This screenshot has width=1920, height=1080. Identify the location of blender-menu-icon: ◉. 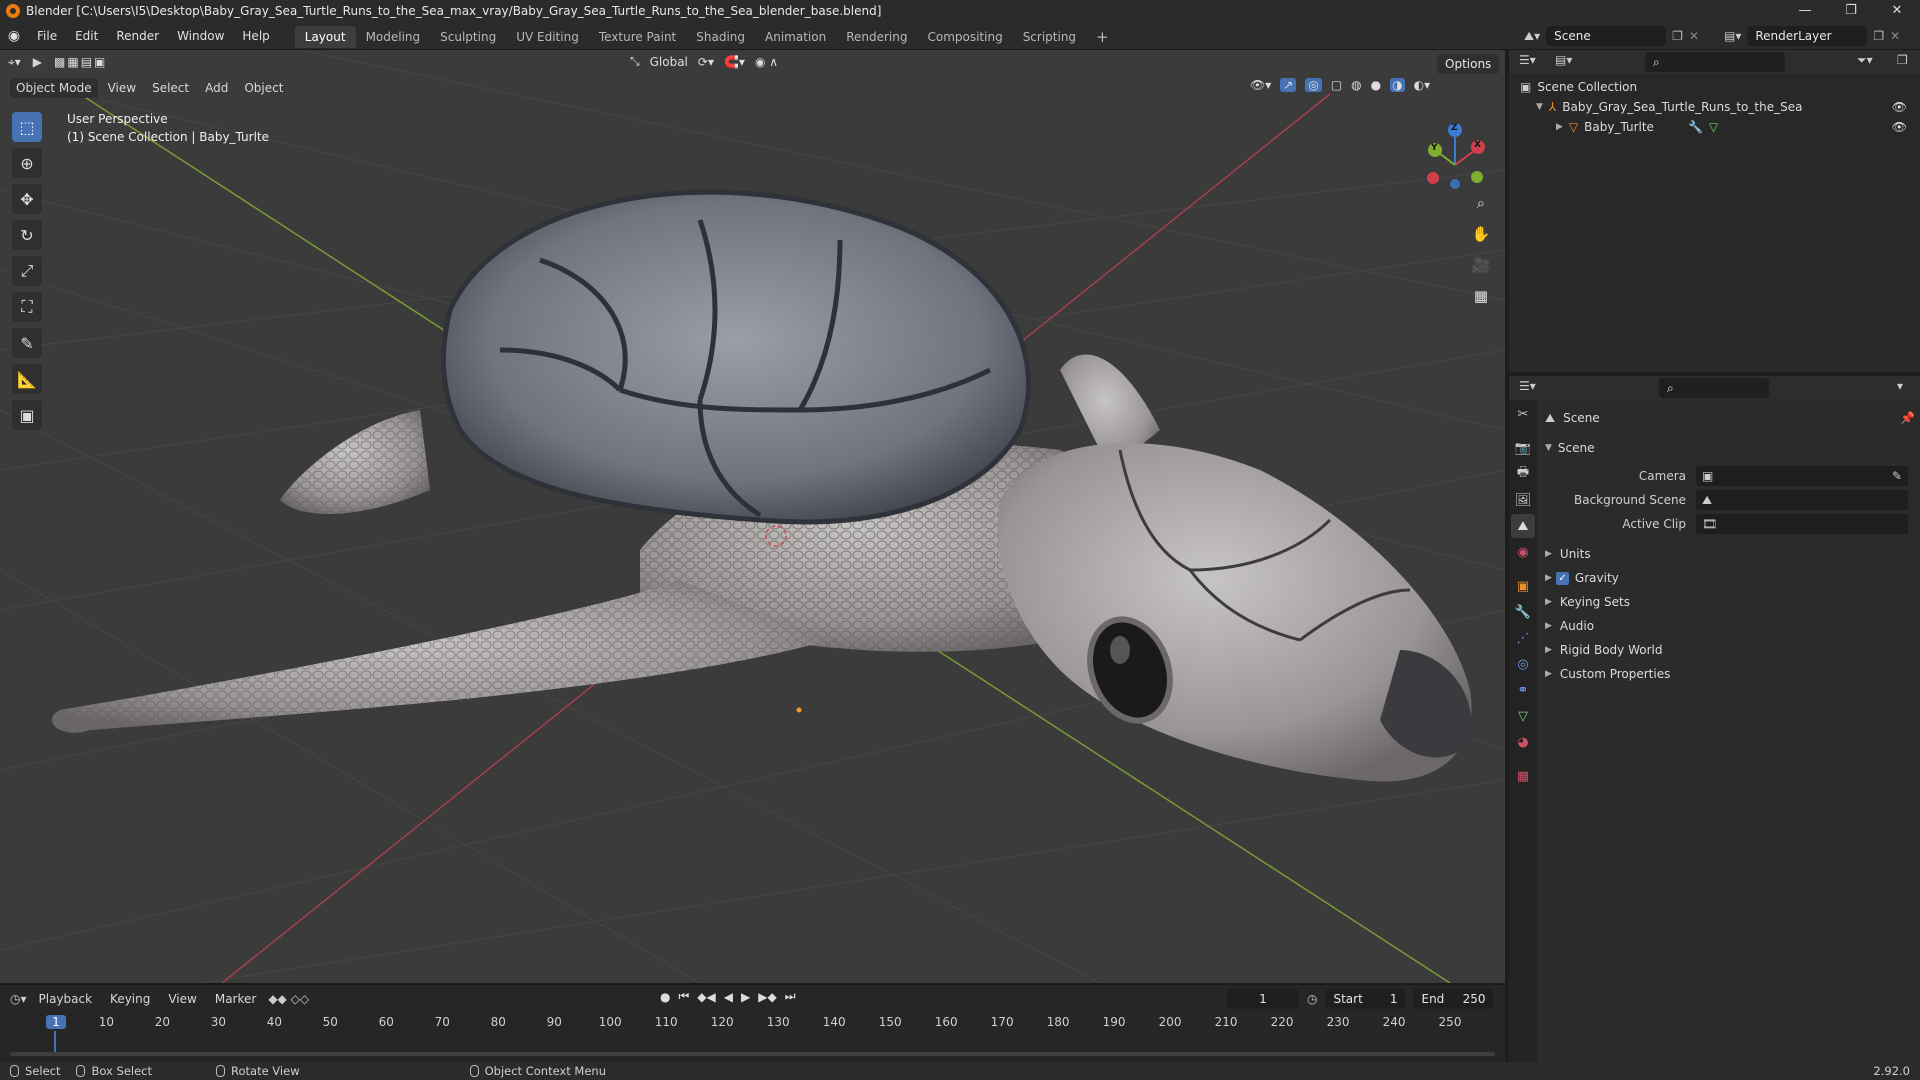
(14, 36).